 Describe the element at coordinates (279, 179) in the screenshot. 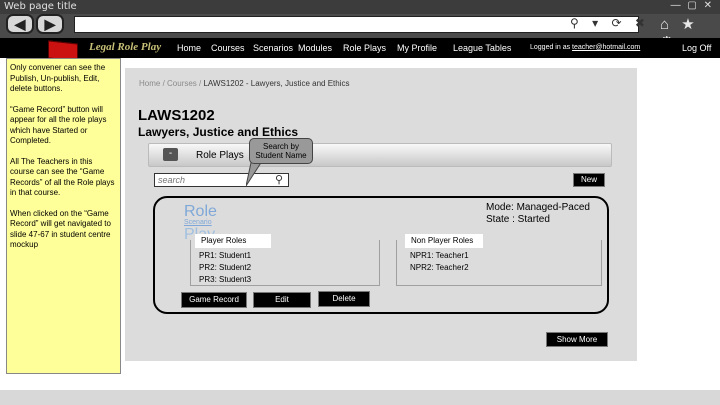

I see `search-icon: ⚲` at that location.